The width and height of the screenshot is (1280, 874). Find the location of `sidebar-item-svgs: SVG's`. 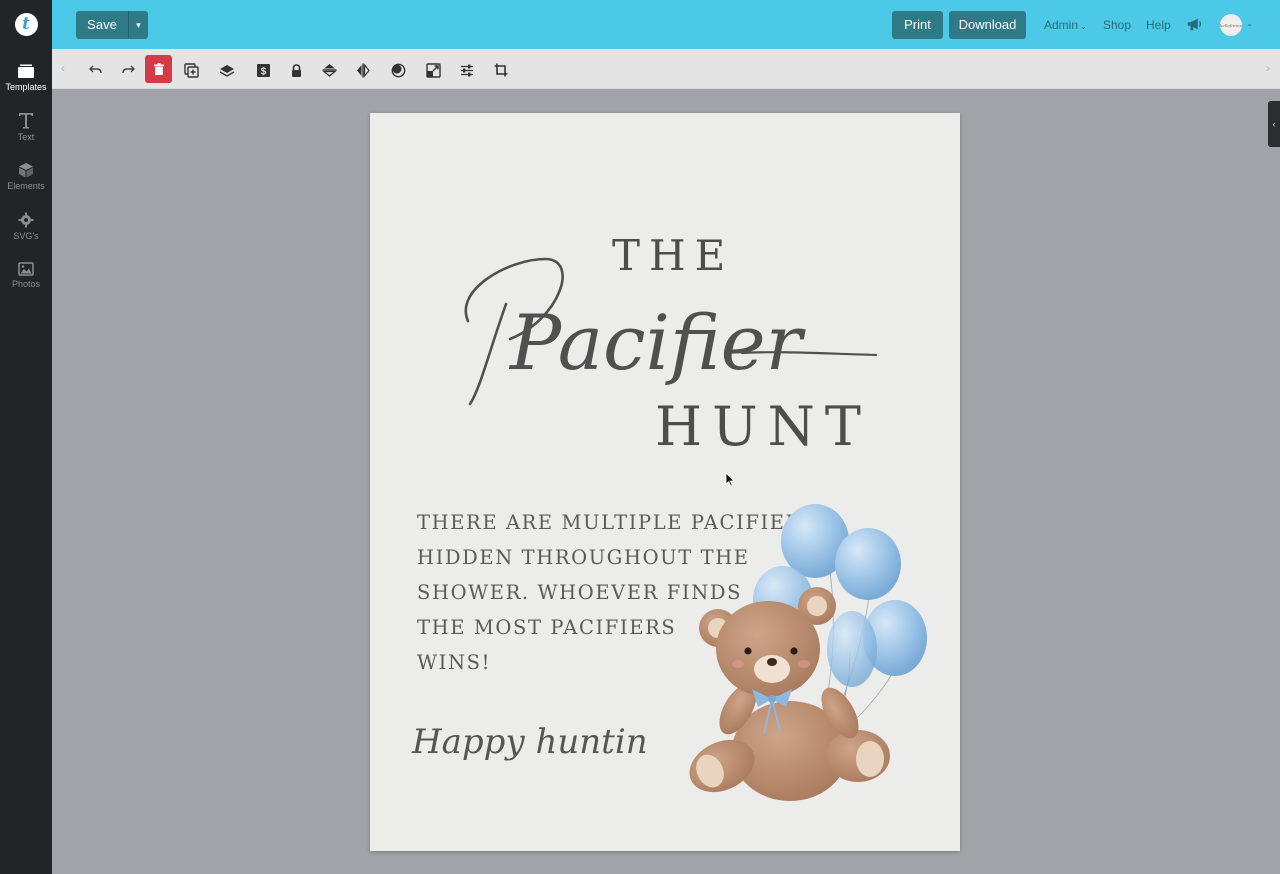

sidebar-item-svgs: SVG's is located at coordinates (26, 234).